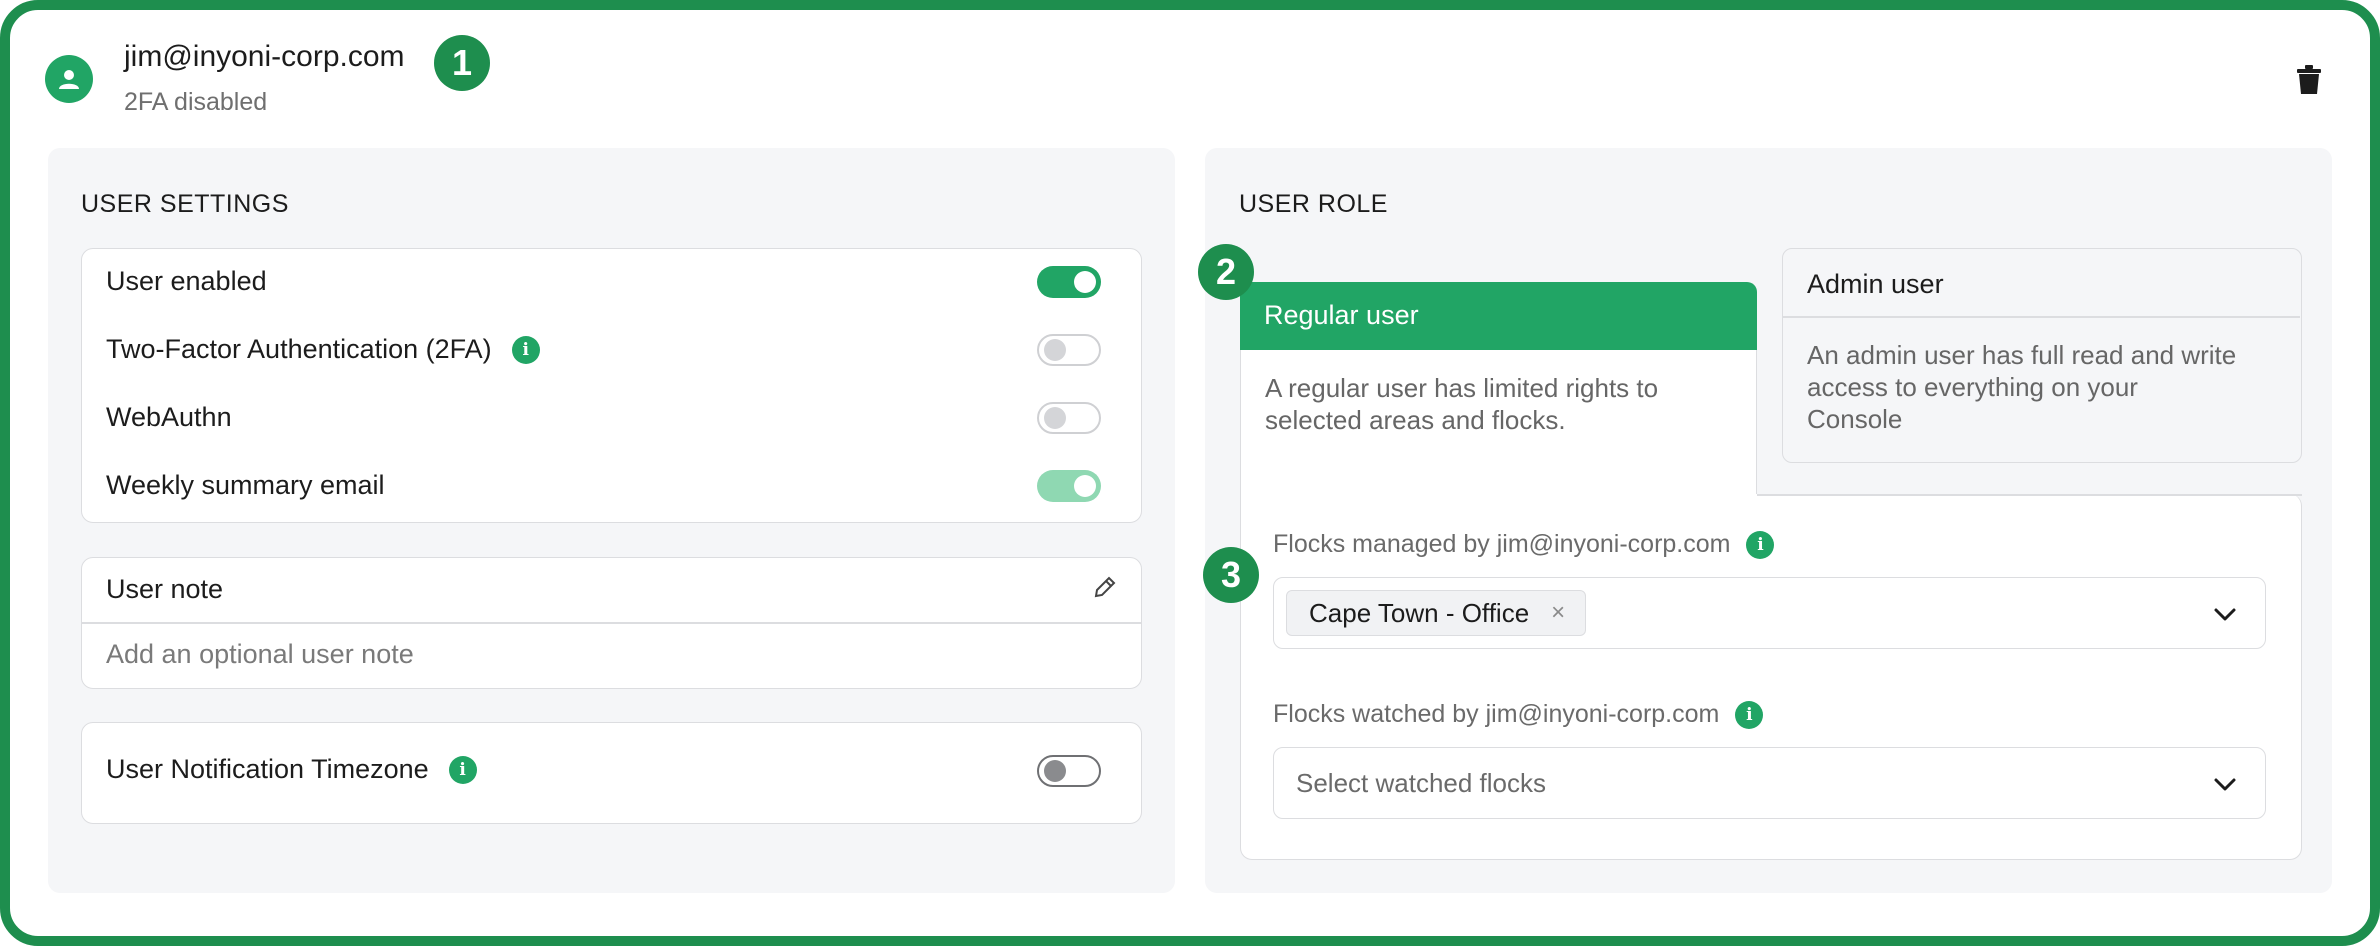 The image size is (2380, 946). Describe the element at coordinates (1341, 315) in the screenshot. I see `regular-user-title: Regular user` at that location.